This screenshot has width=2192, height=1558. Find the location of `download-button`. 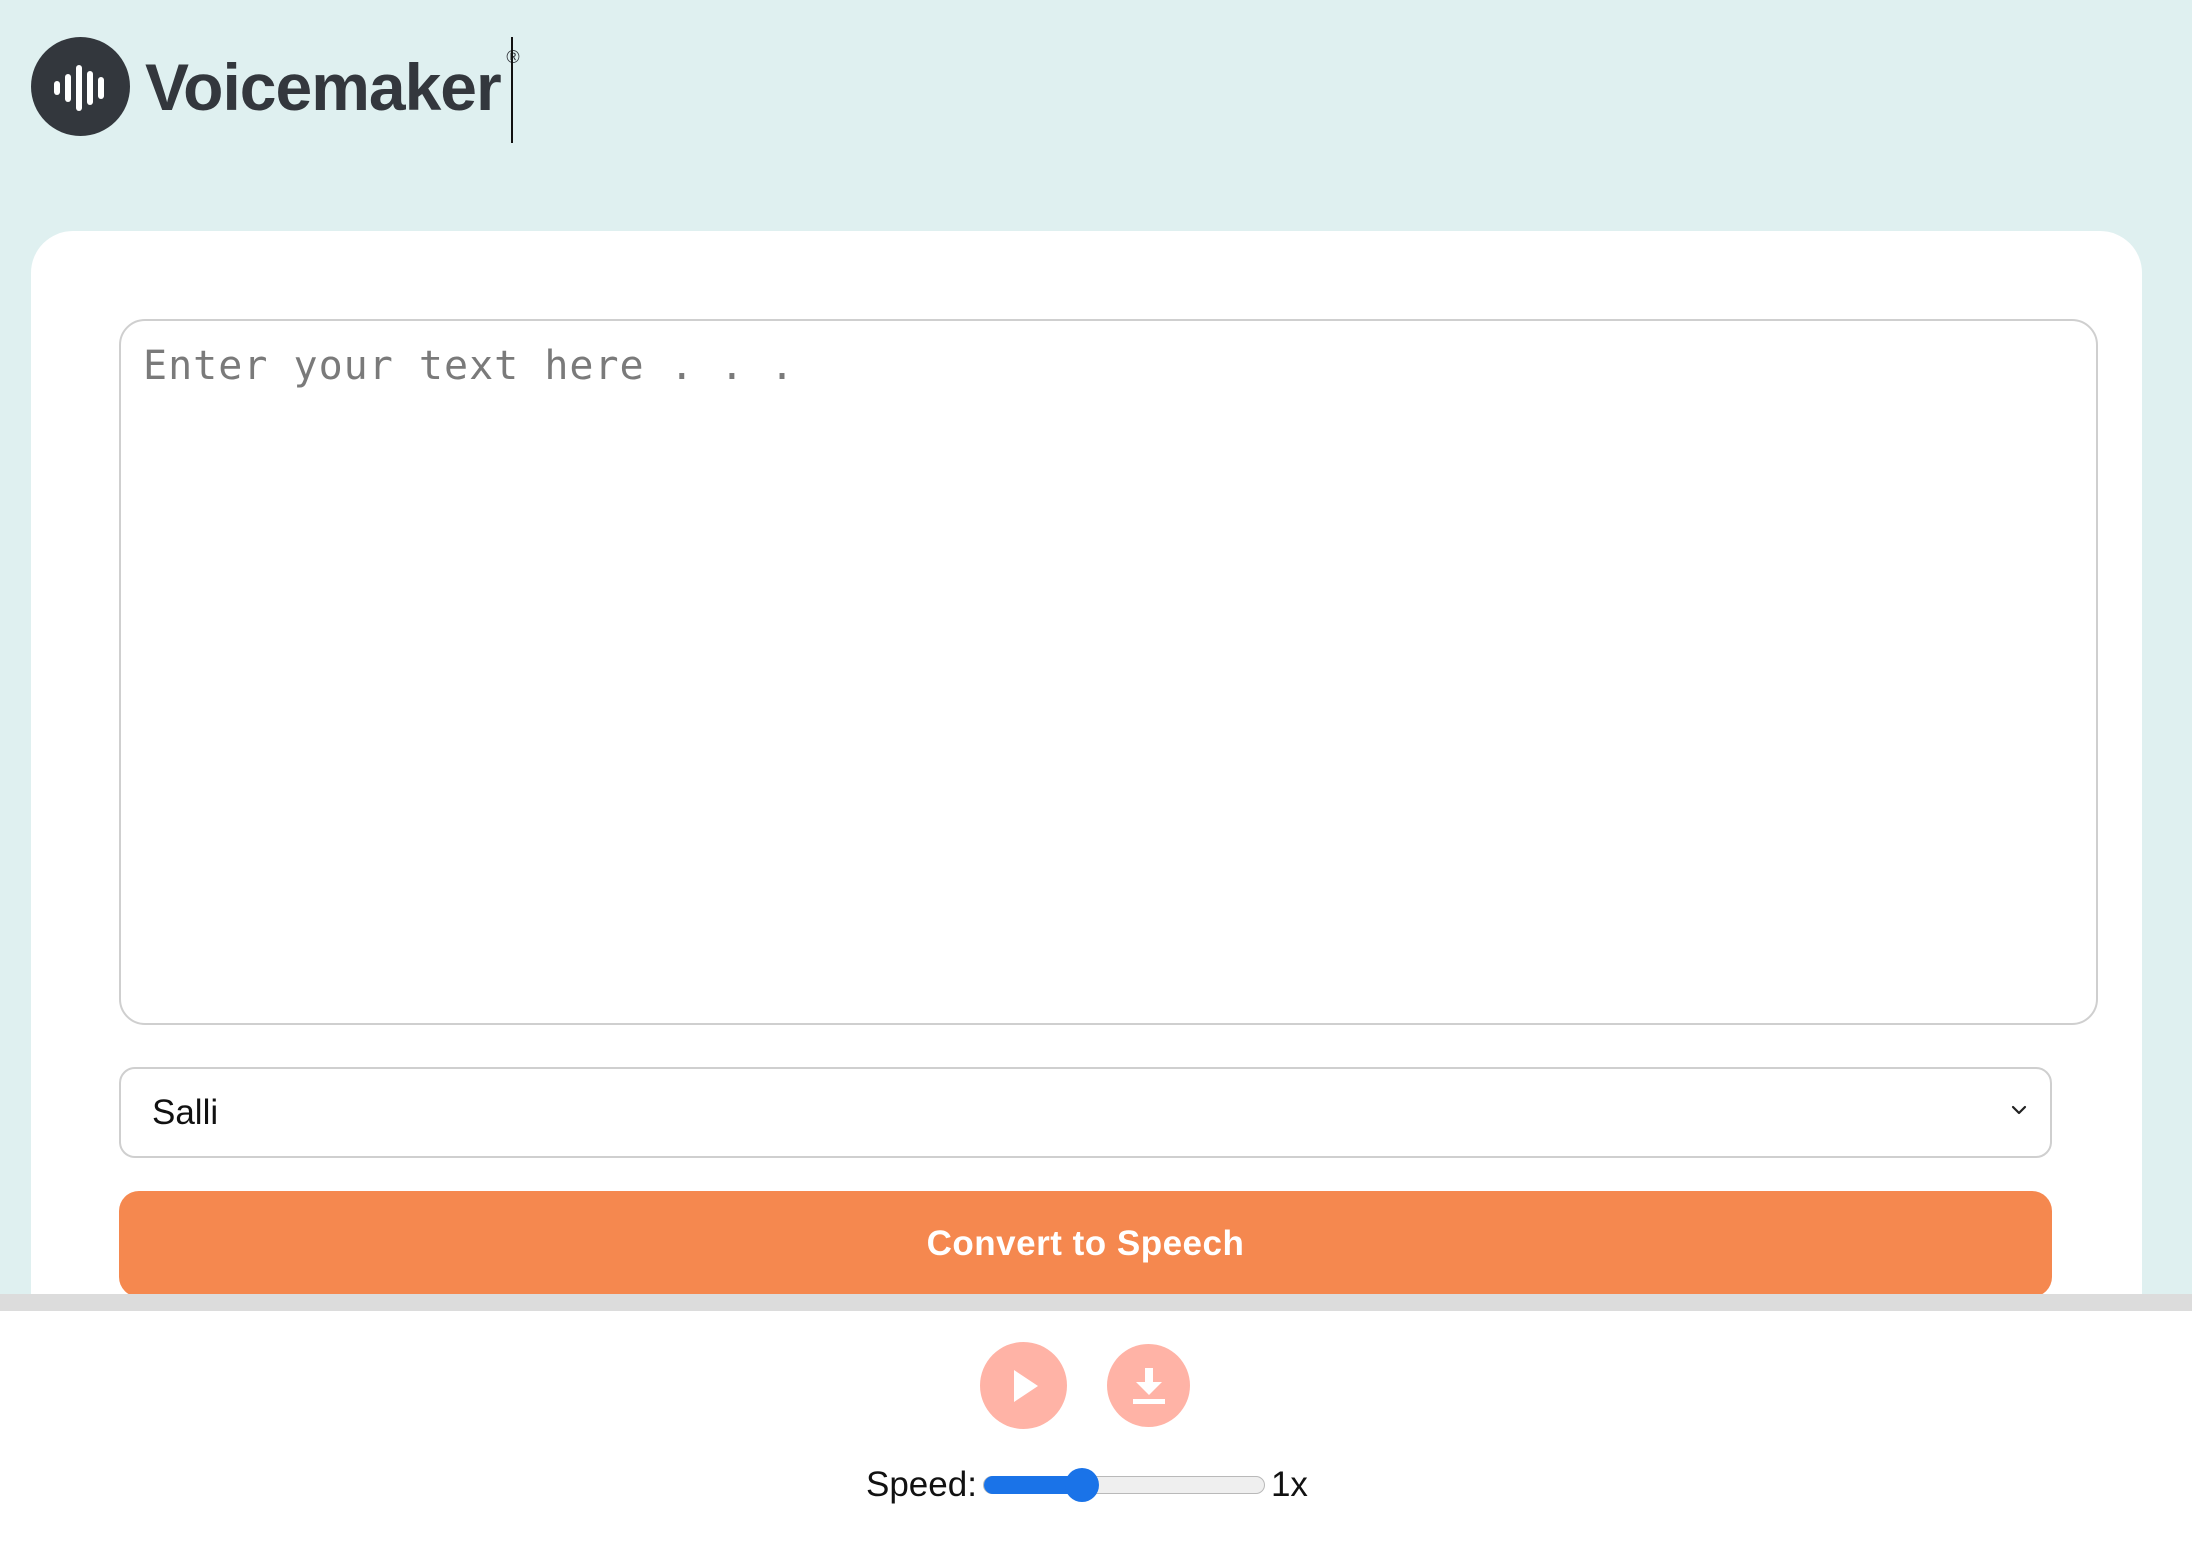

download-button is located at coordinates (1148, 1385).